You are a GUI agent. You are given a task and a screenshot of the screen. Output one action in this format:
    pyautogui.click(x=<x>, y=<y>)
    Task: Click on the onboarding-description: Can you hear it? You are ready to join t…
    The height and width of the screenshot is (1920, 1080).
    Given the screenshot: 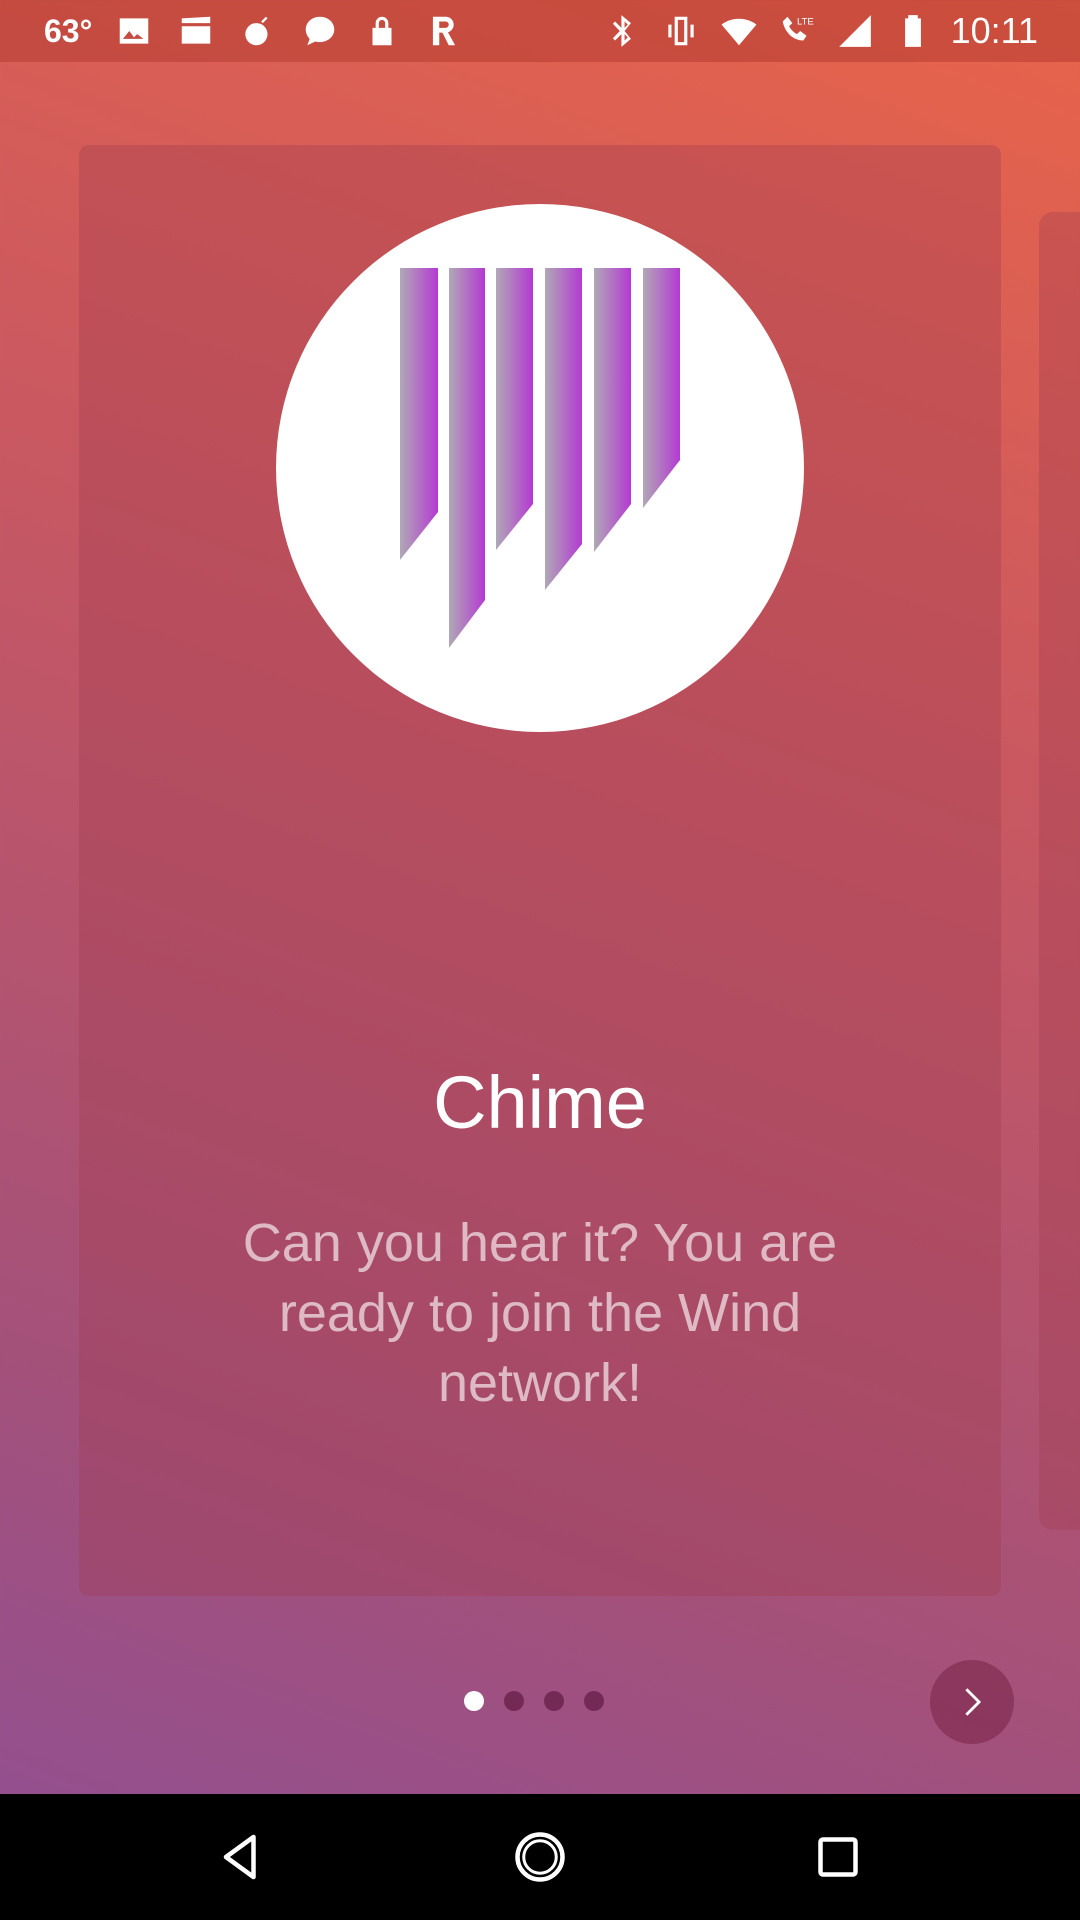 What is the action you would take?
    pyautogui.click(x=540, y=1313)
    